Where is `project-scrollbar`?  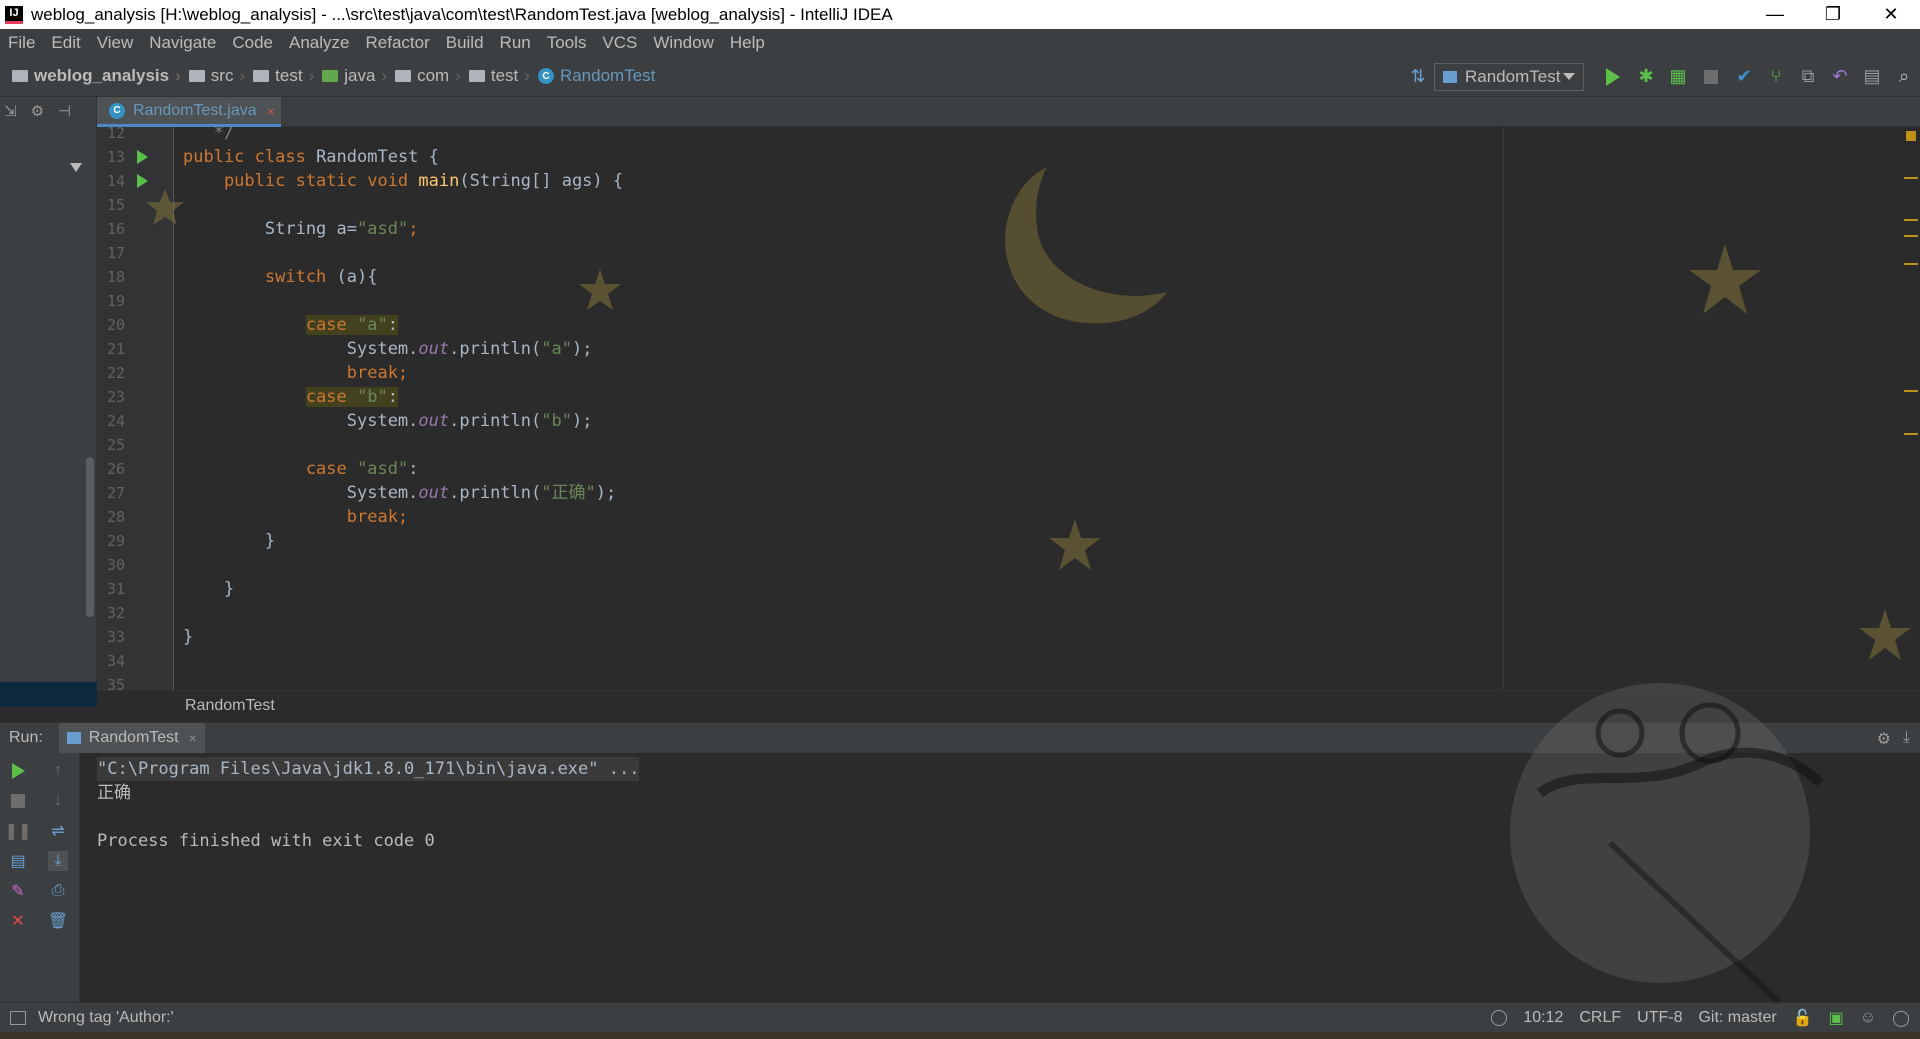
project-scrollbar is located at coordinates (90, 537).